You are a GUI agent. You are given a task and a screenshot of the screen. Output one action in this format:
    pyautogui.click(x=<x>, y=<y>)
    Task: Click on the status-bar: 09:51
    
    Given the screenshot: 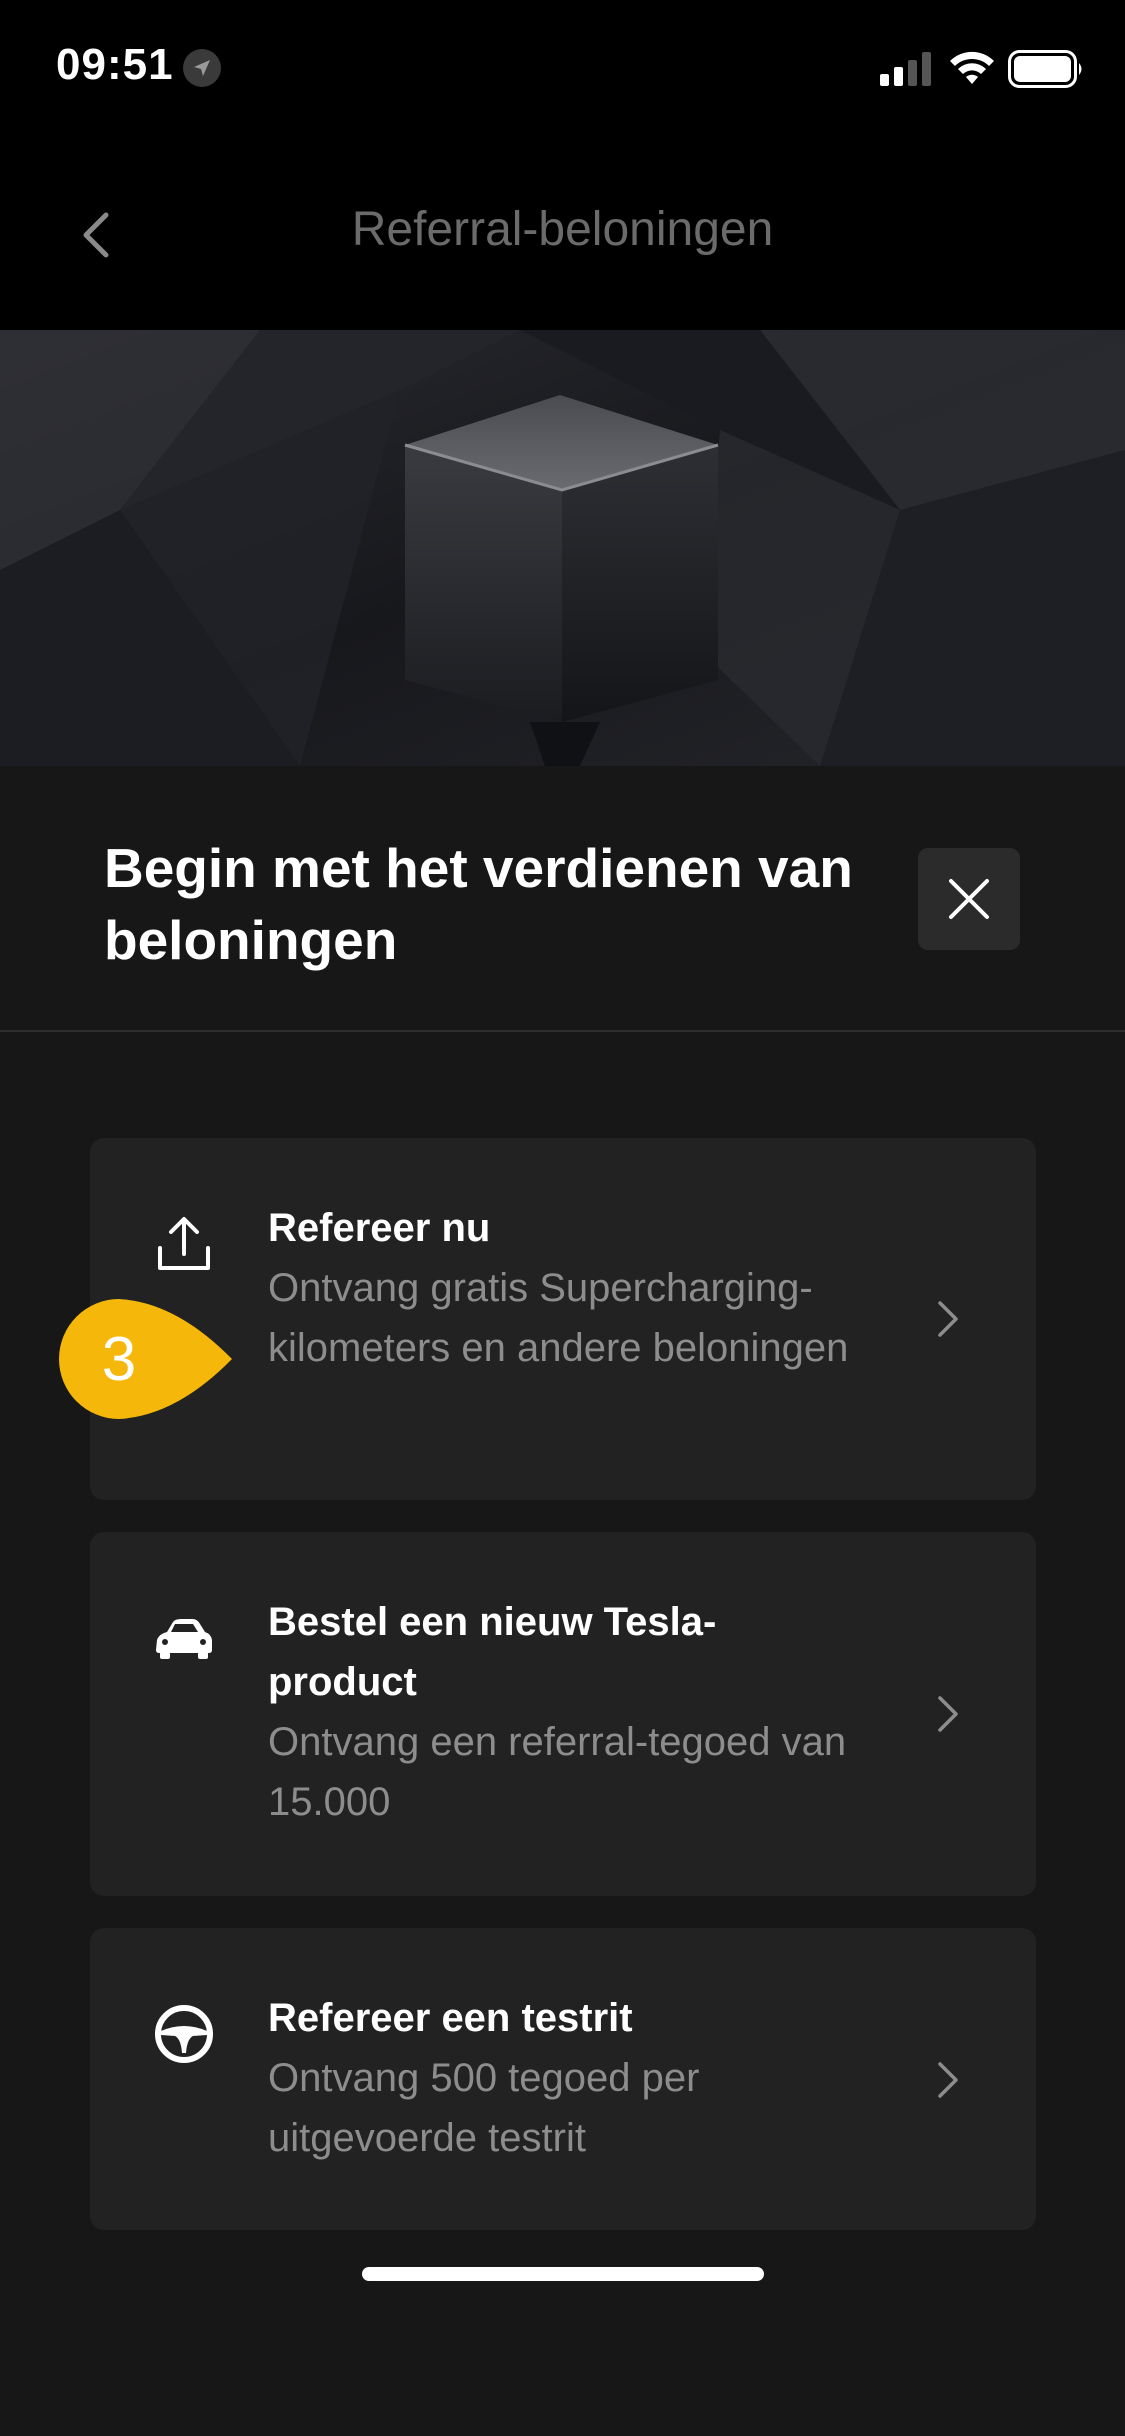 What is the action you would take?
    pyautogui.click(x=562, y=70)
    